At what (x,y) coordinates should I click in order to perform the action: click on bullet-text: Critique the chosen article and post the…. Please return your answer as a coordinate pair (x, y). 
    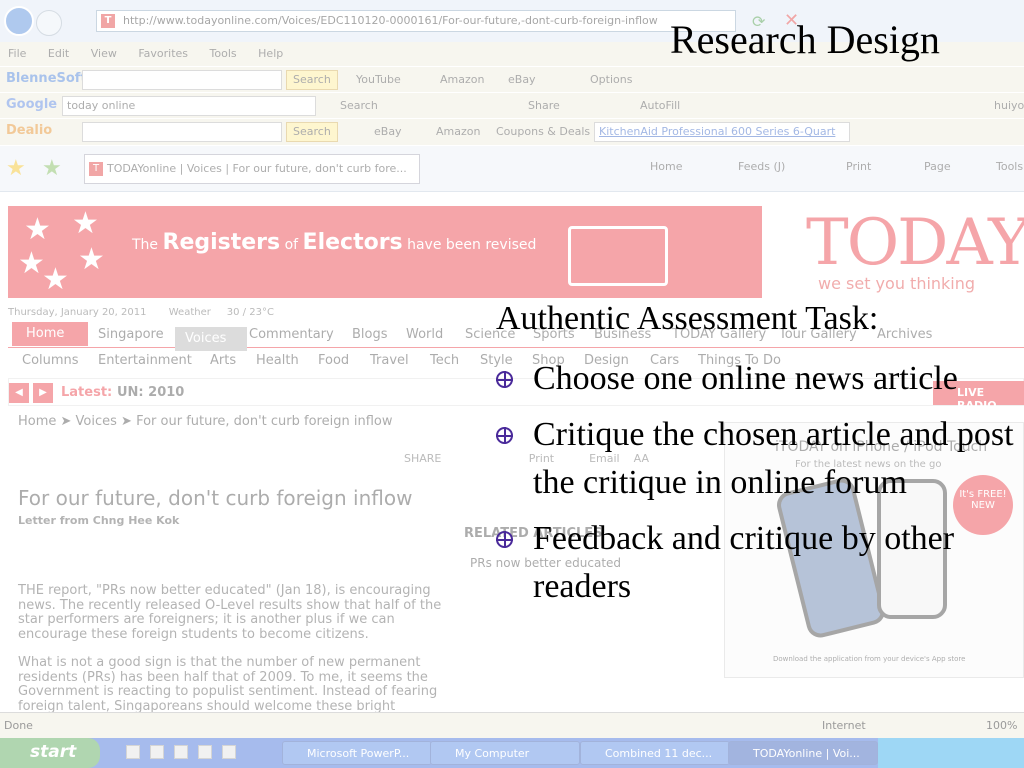
    Looking at the image, I should click on (773, 458).